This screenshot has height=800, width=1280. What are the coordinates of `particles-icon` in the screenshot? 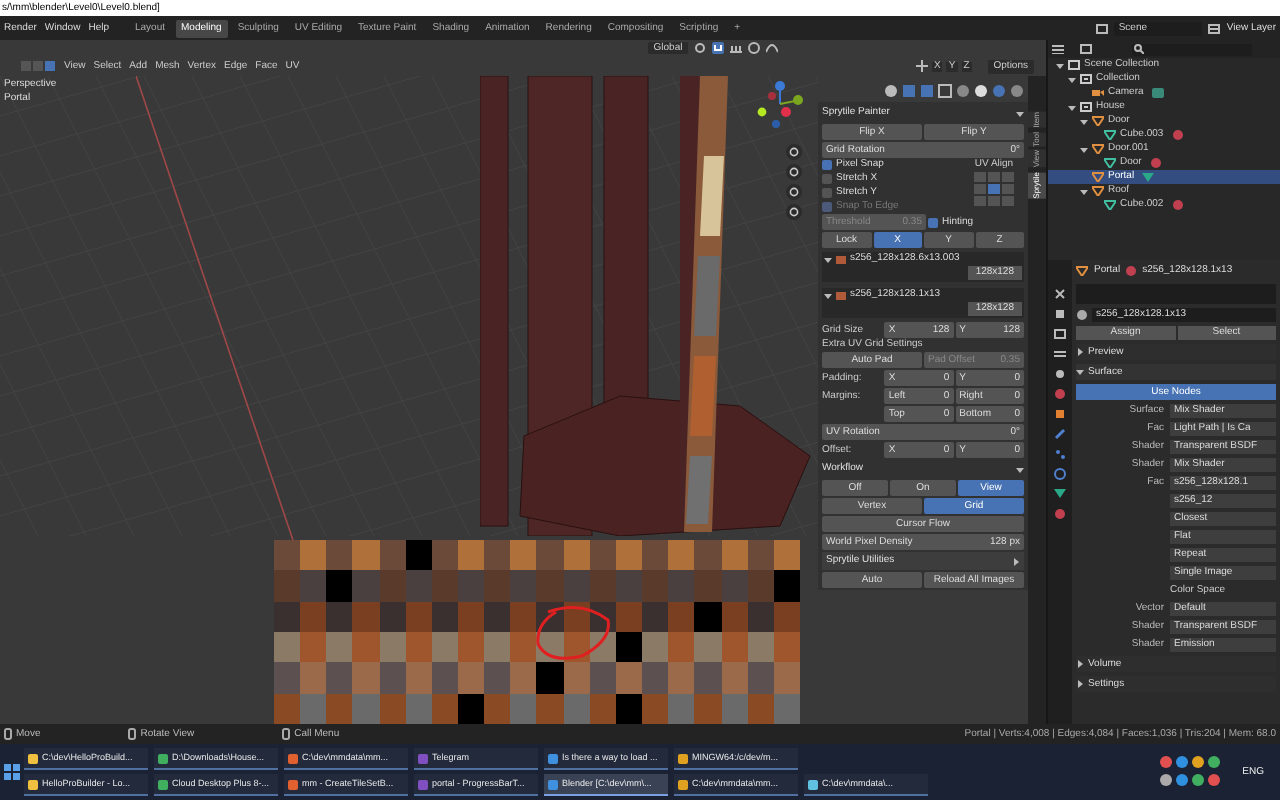 It's located at (1060, 454).